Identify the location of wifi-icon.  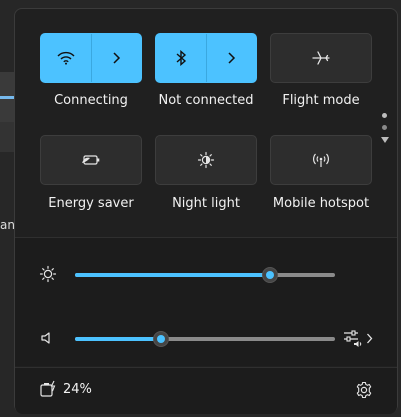
(66, 58).